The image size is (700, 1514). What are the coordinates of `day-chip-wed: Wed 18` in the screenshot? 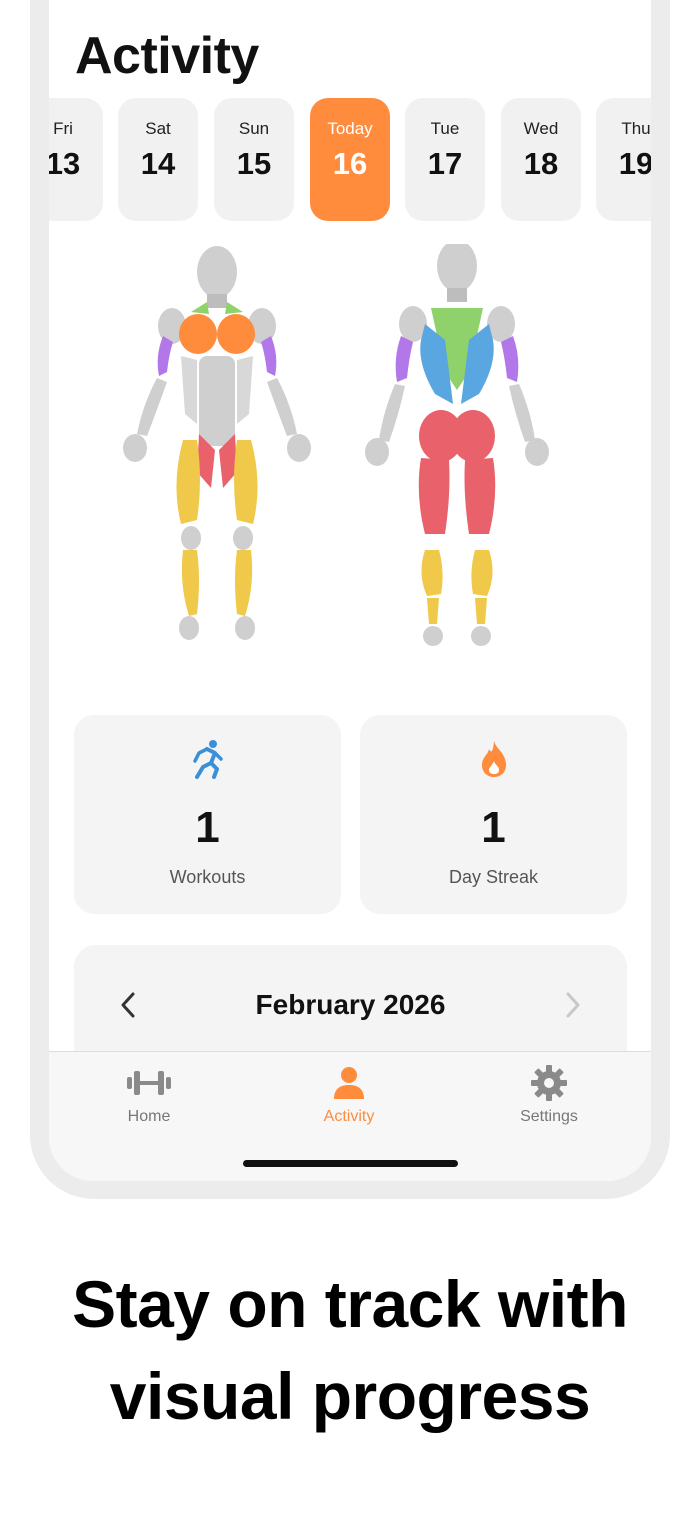 It's located at (541, 159).